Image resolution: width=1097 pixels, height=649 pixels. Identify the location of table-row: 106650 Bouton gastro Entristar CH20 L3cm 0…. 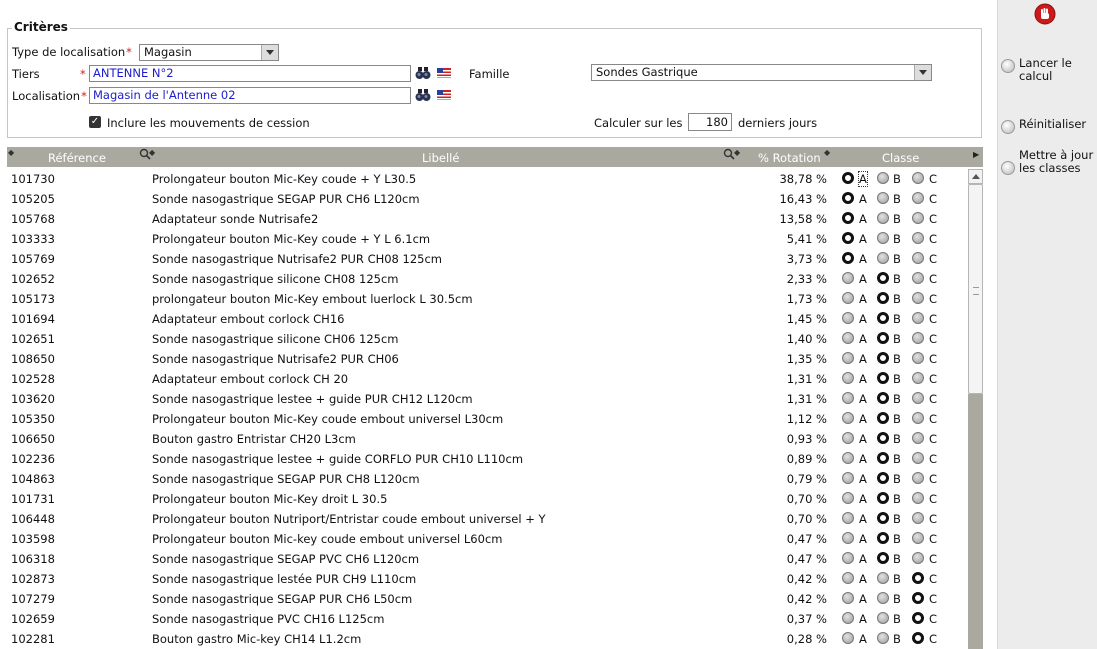
(487, 439).